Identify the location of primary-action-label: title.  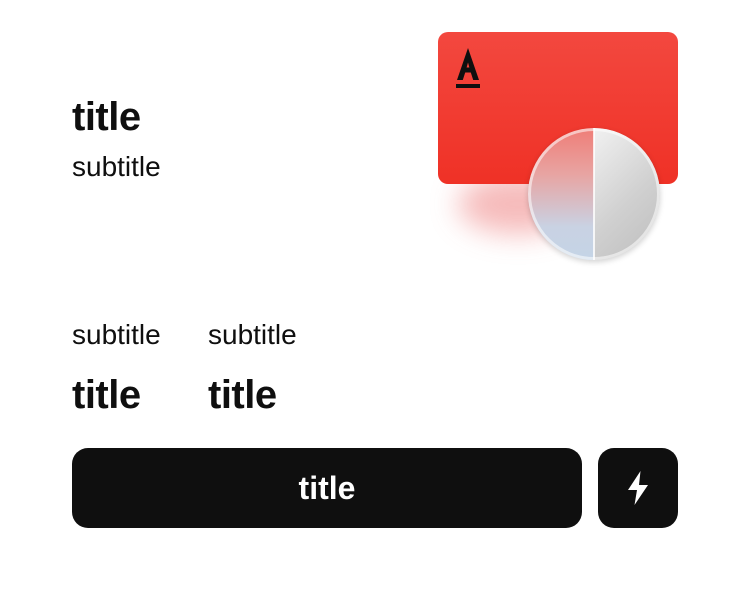
(327, 488).